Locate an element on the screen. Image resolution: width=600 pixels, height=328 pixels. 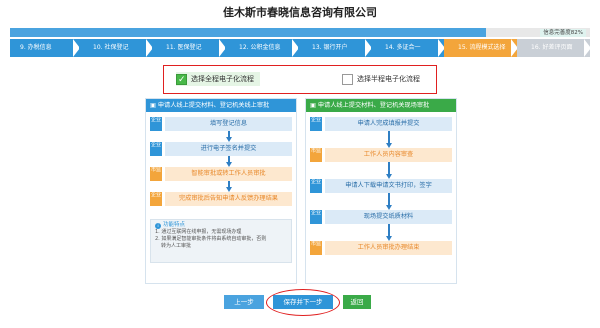
info-icon: i is located at coordinates (158, 225).